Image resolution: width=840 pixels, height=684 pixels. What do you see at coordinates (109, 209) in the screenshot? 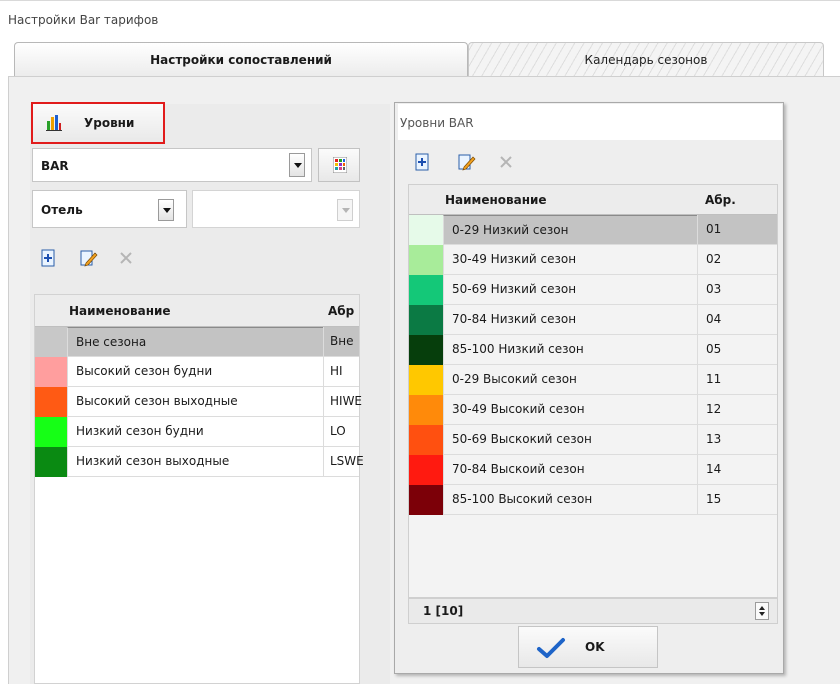
I see `hotel-select: Отель` at bounding box center [109, 209].